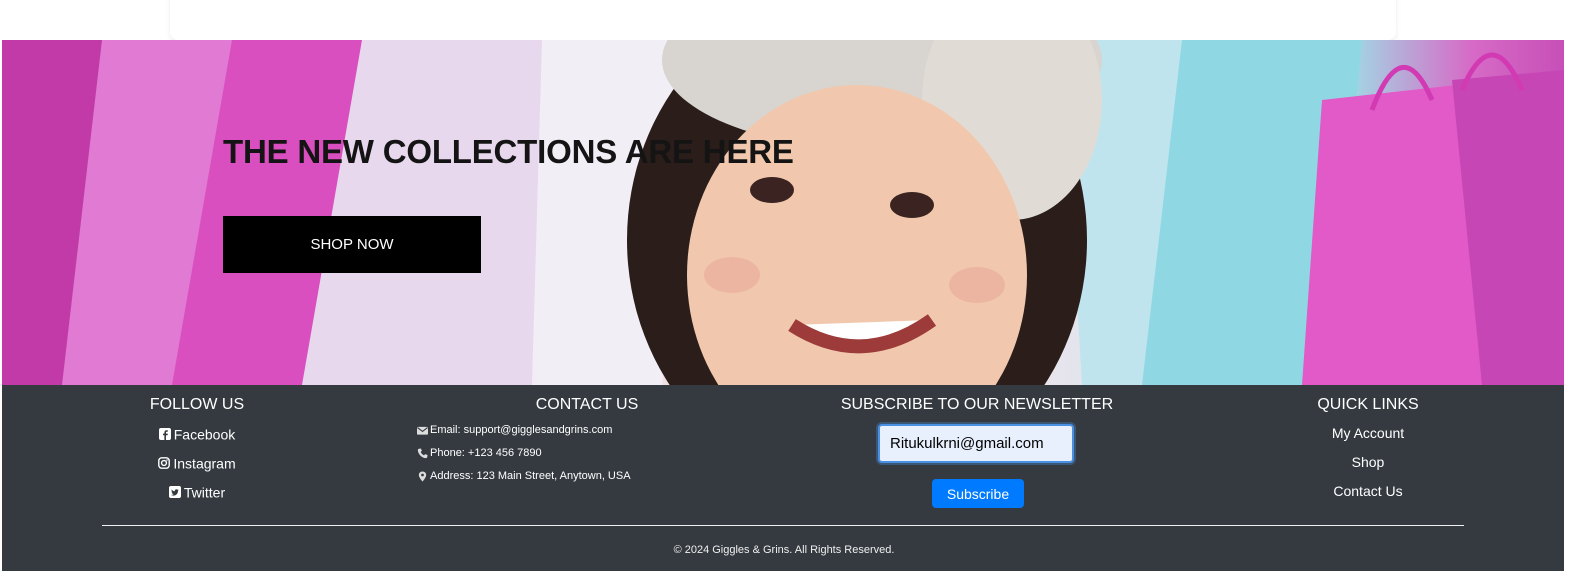 The height and width of the screenshot is (581, 1584). Describe the element at coordinates (204, 434) in the screenshot. I see `facebook-label: Facebook` at that location.